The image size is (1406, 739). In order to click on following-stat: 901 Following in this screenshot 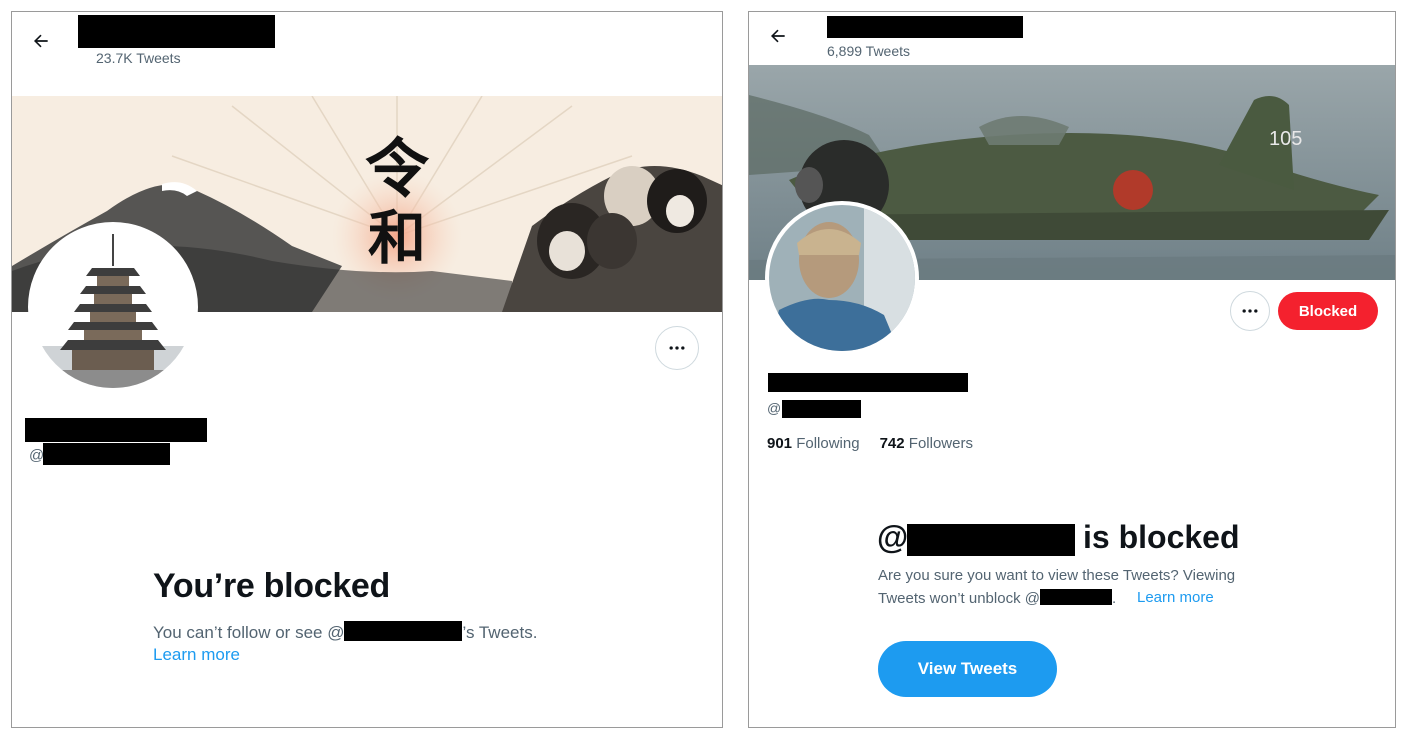, I will do `click(813, 443)`.